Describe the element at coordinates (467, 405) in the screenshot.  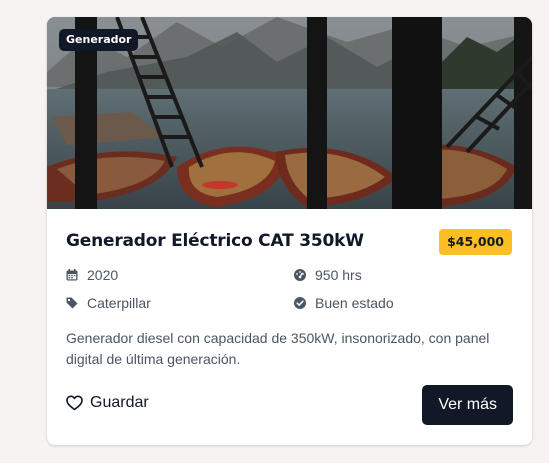
I see `view-more-button: Ver más` at that location.